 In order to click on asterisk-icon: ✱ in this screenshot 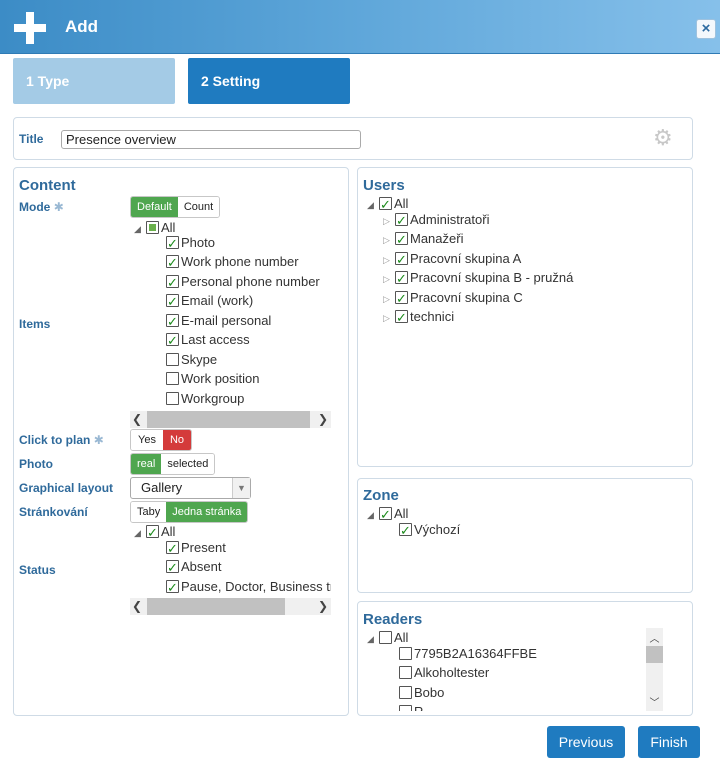, I will do `click(58, 207)`.